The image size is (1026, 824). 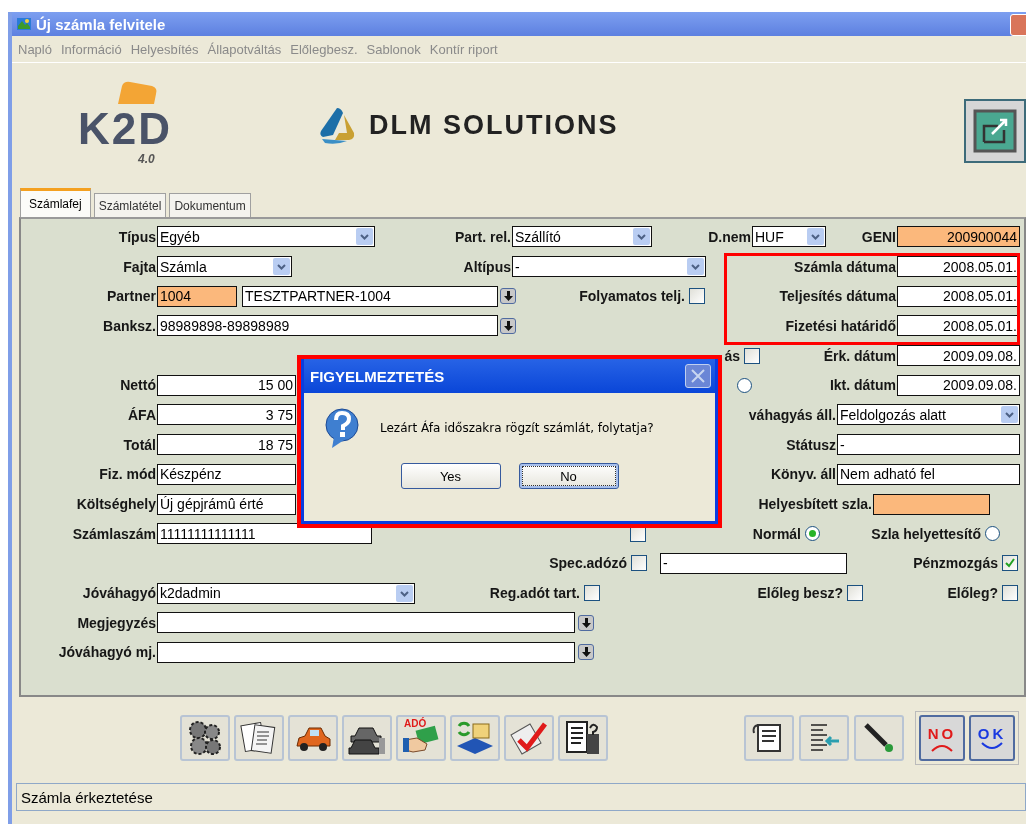 I want to click on dropdown: -, so click(x=609, y=267).